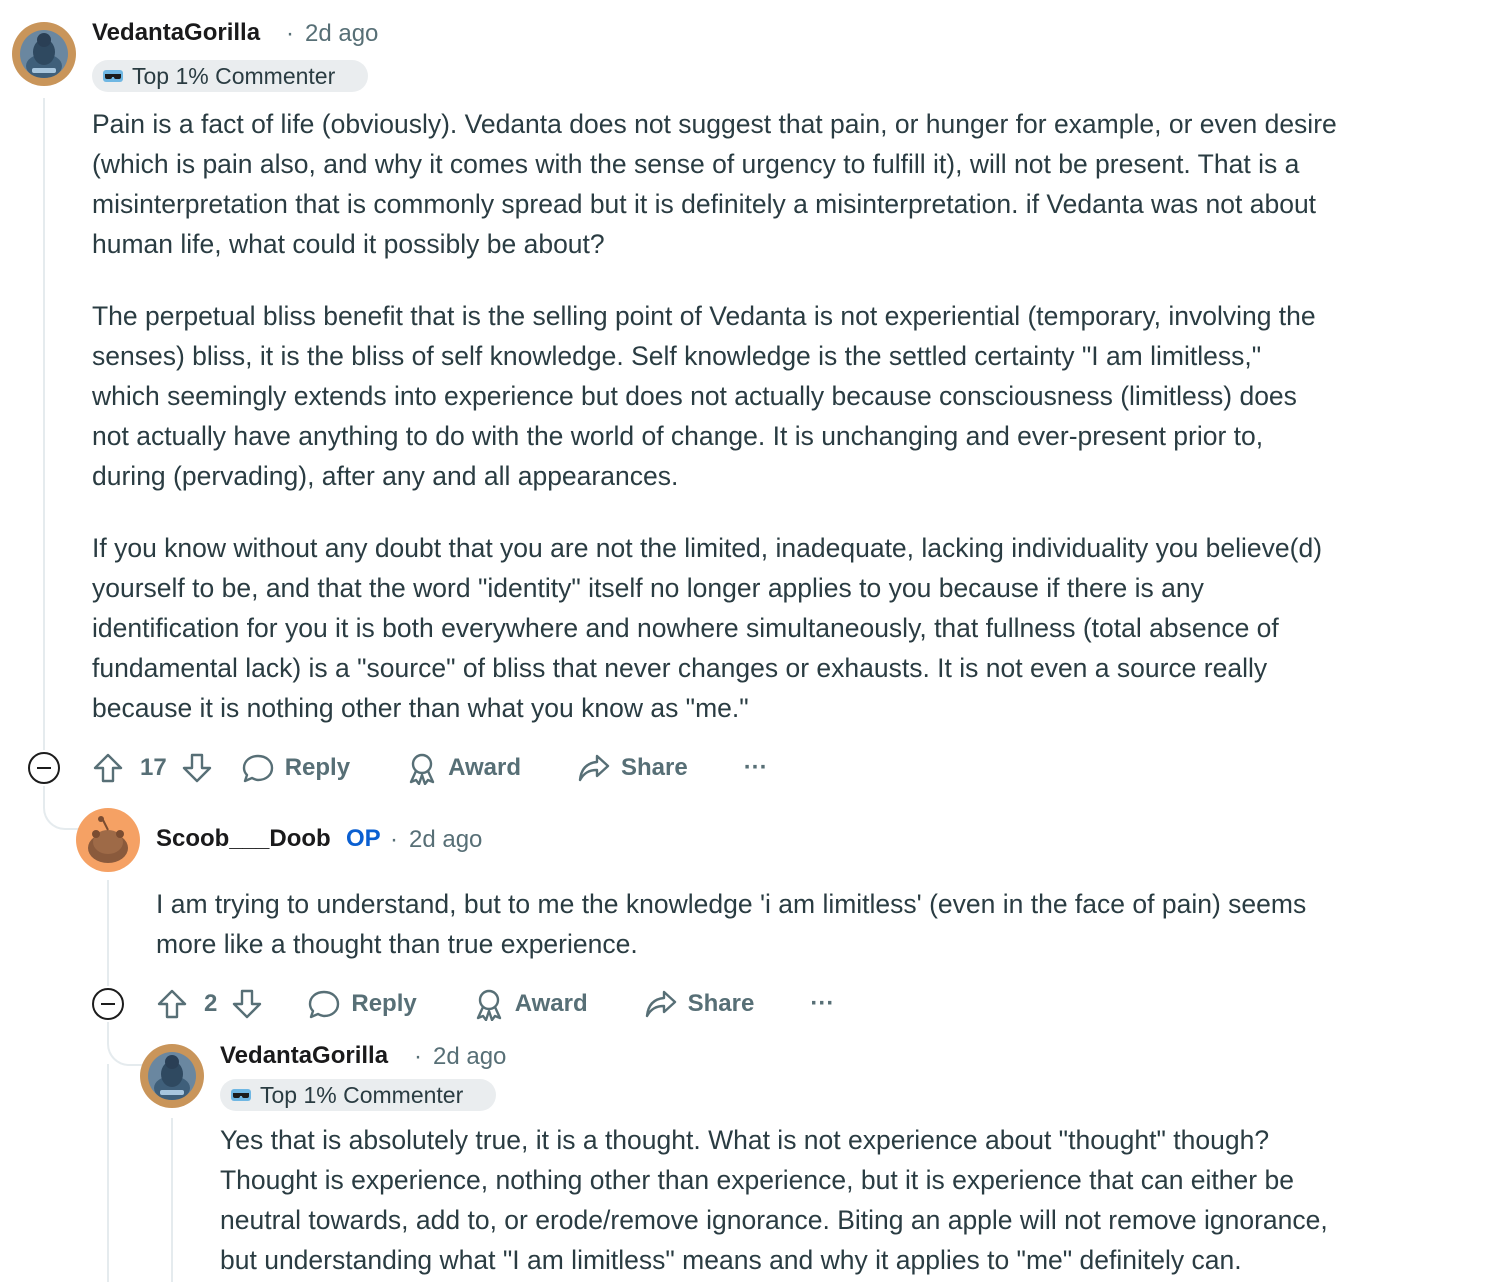 The height and width of the screenshot is (1282, 1494). I want to click on comment-actions: 17 Reply Award Share ···, so click(430, 768).